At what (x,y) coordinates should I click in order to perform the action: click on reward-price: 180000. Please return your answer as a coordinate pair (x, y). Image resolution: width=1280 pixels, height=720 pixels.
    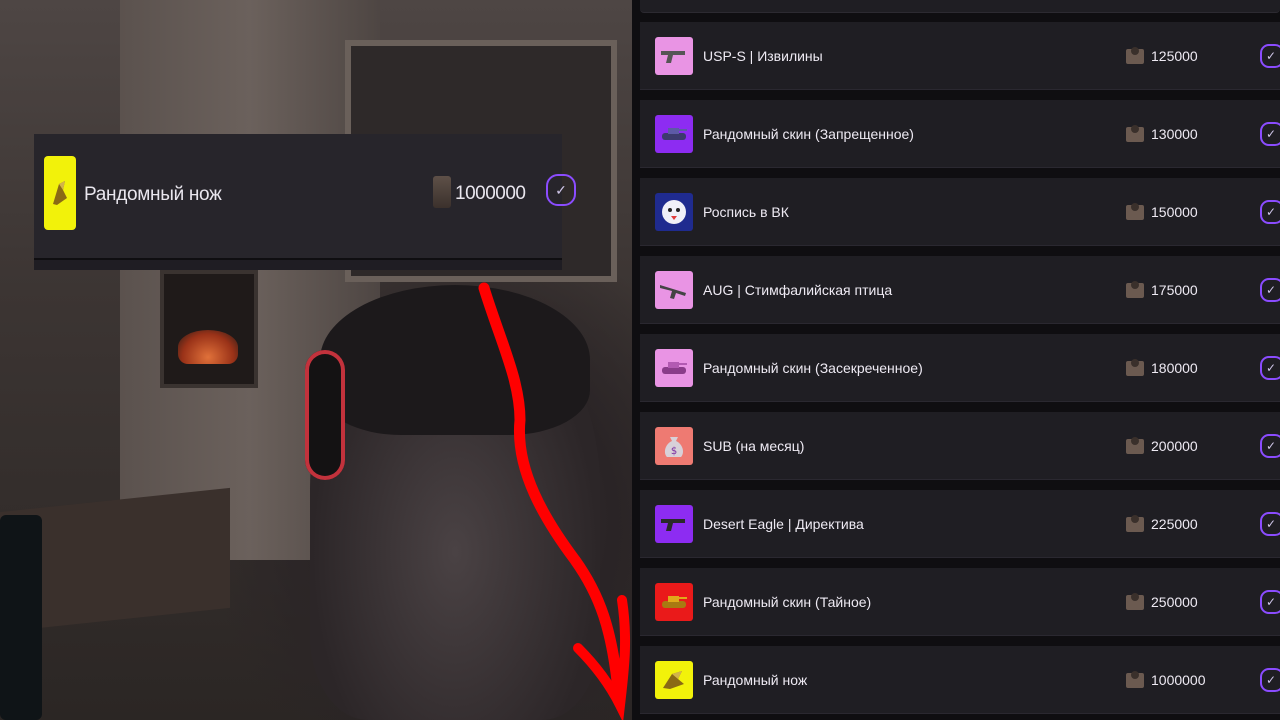
    Looking at the image, I should click on (1174, 368).